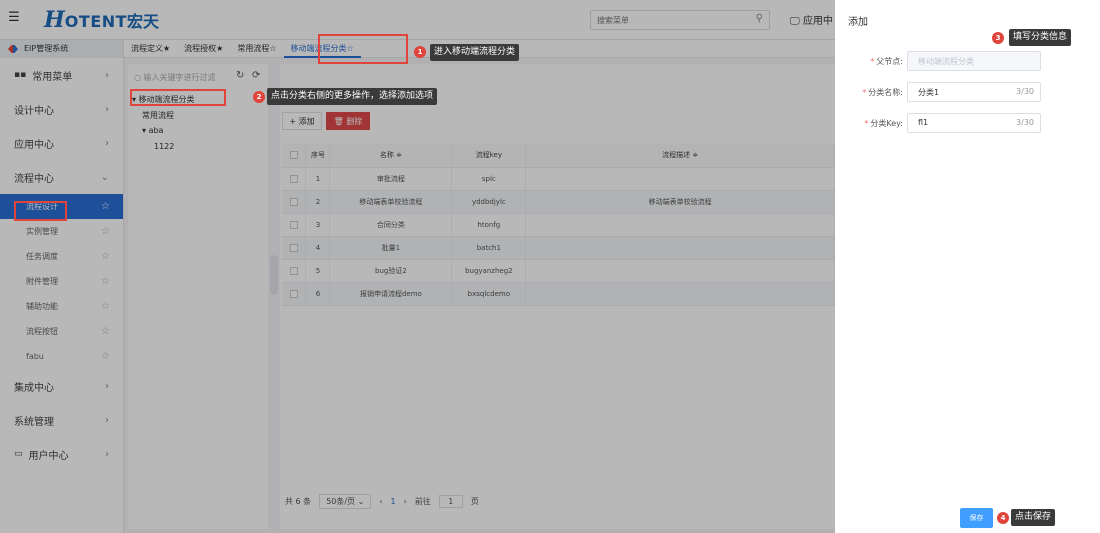 This screenshot has width=1100, height=533. I want to click on category-name-label: * 分类名称:, so click(882, 92).